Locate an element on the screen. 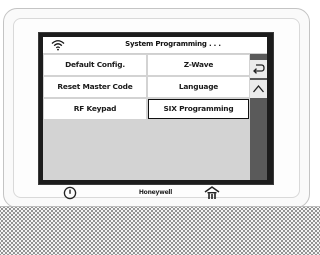 The image size is (320, 255). status-bar: System Programming . . . is located at coordinates (155, 45).